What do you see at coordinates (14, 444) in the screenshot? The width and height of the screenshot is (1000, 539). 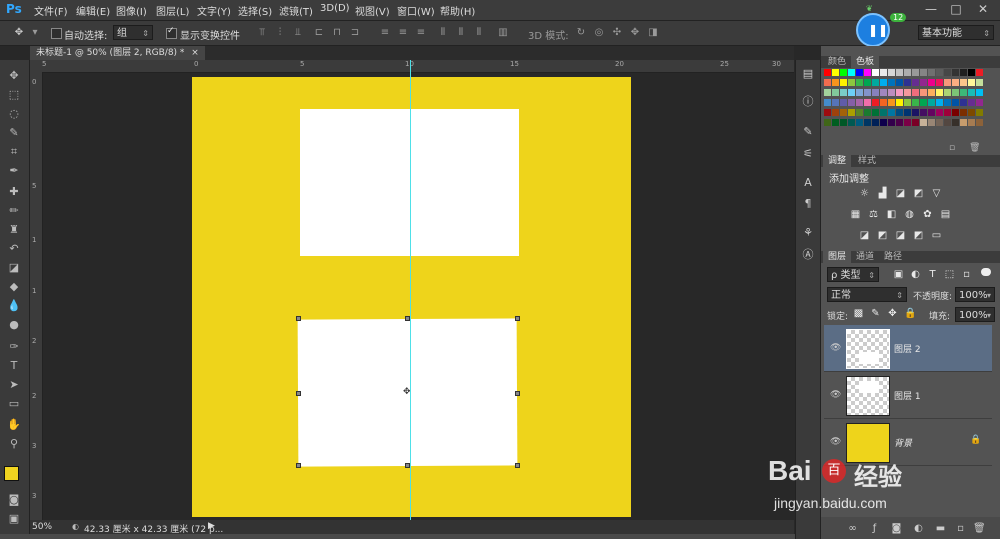 I see `zoom-tool-icon: ⚲` at bounding box center [14, 444].